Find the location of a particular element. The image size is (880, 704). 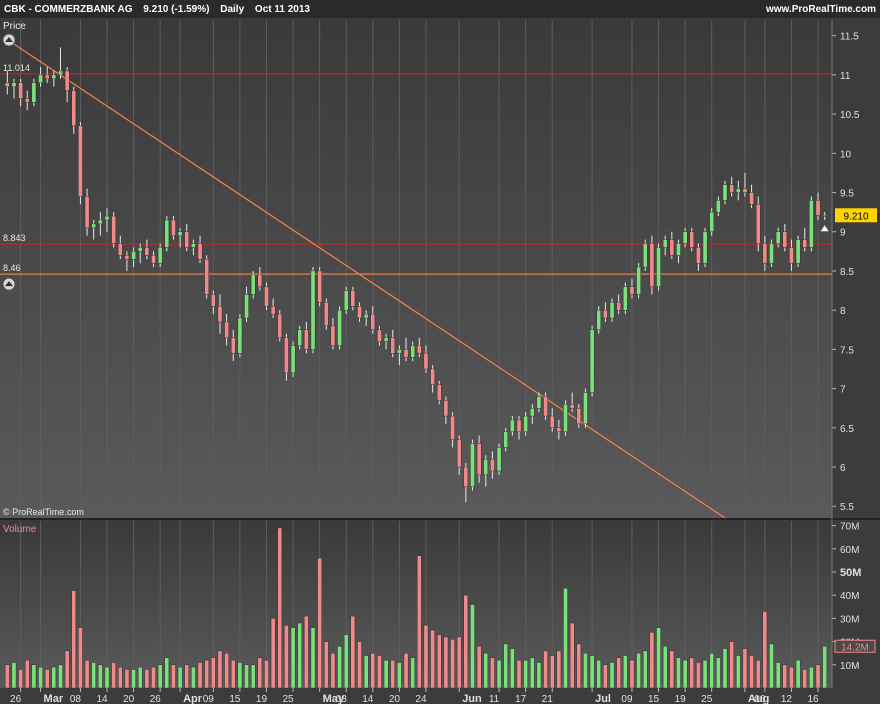

x-tick-label: Jun is located at coordinates (472, 698).